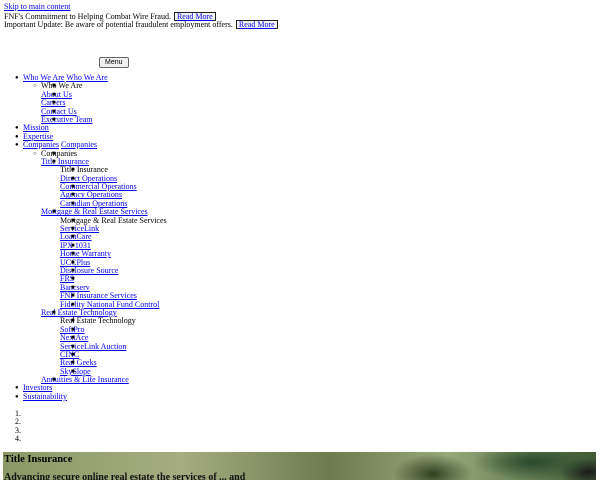  Describe the element at coordinates (38, 459) in the screenshot. I see `hero-title: Title Insurance` at that location.